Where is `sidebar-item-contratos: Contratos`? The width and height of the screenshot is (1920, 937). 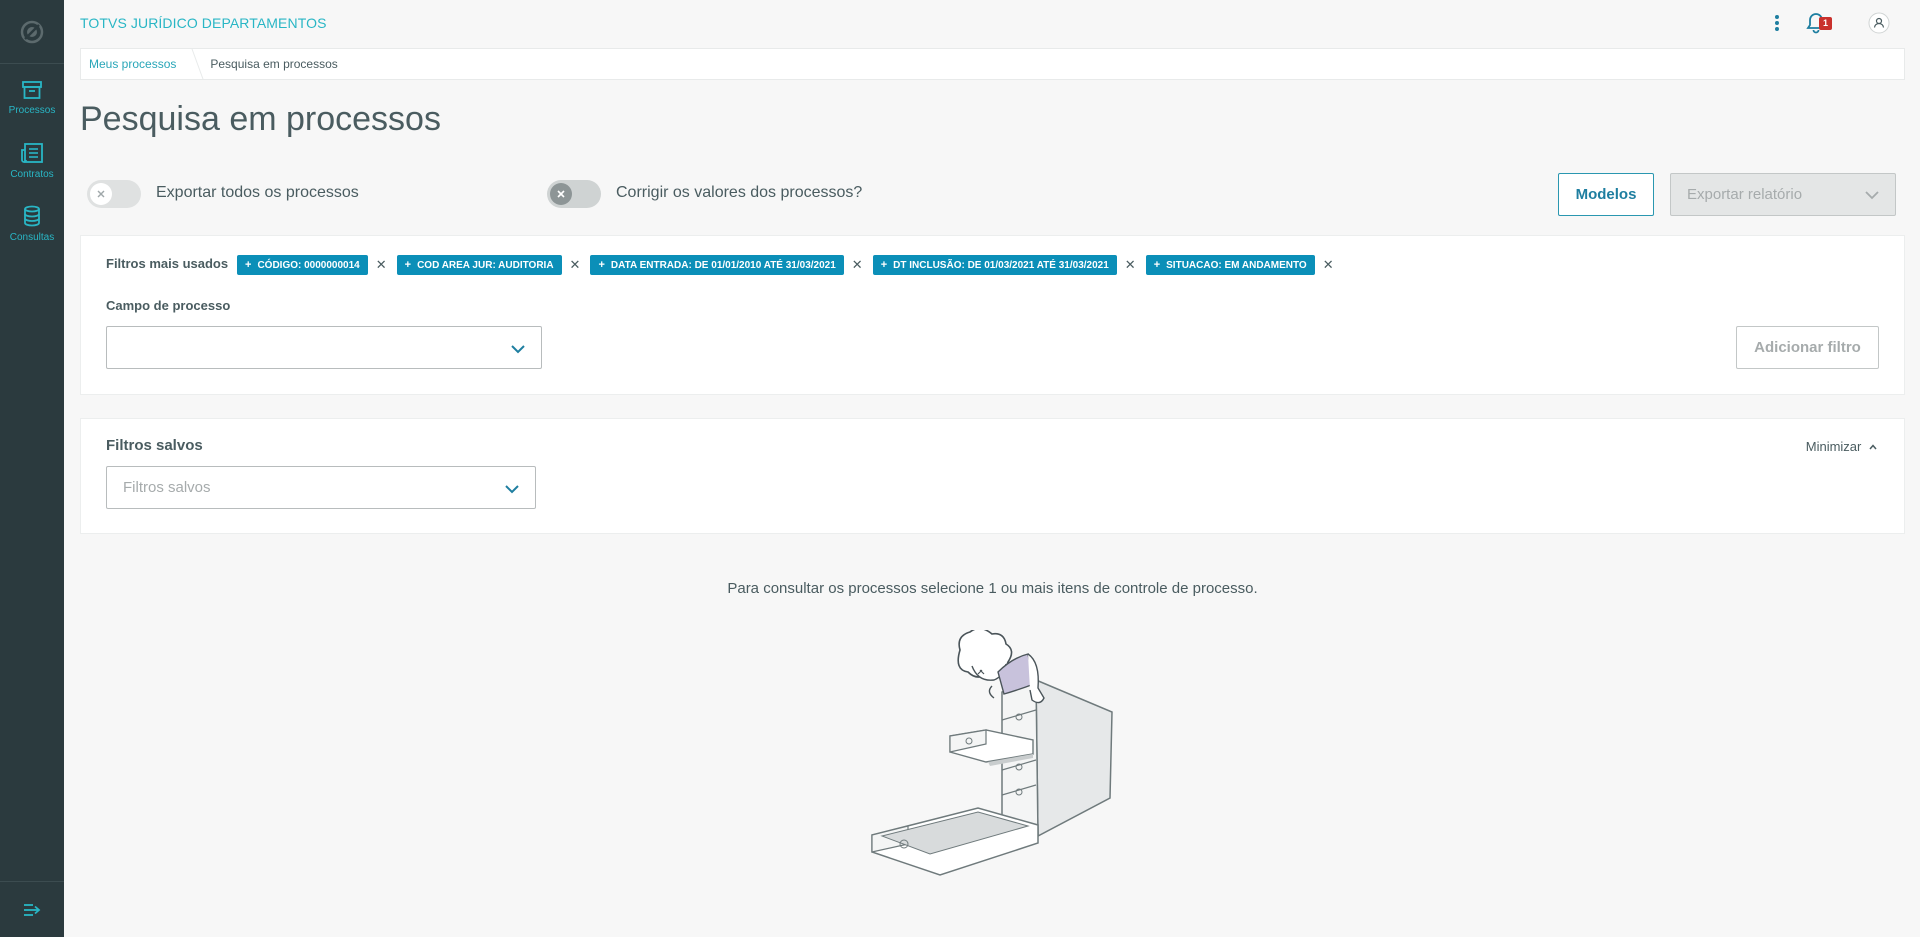
sidebar-item-contratos: Contratos is located at coordinates (32, 161).